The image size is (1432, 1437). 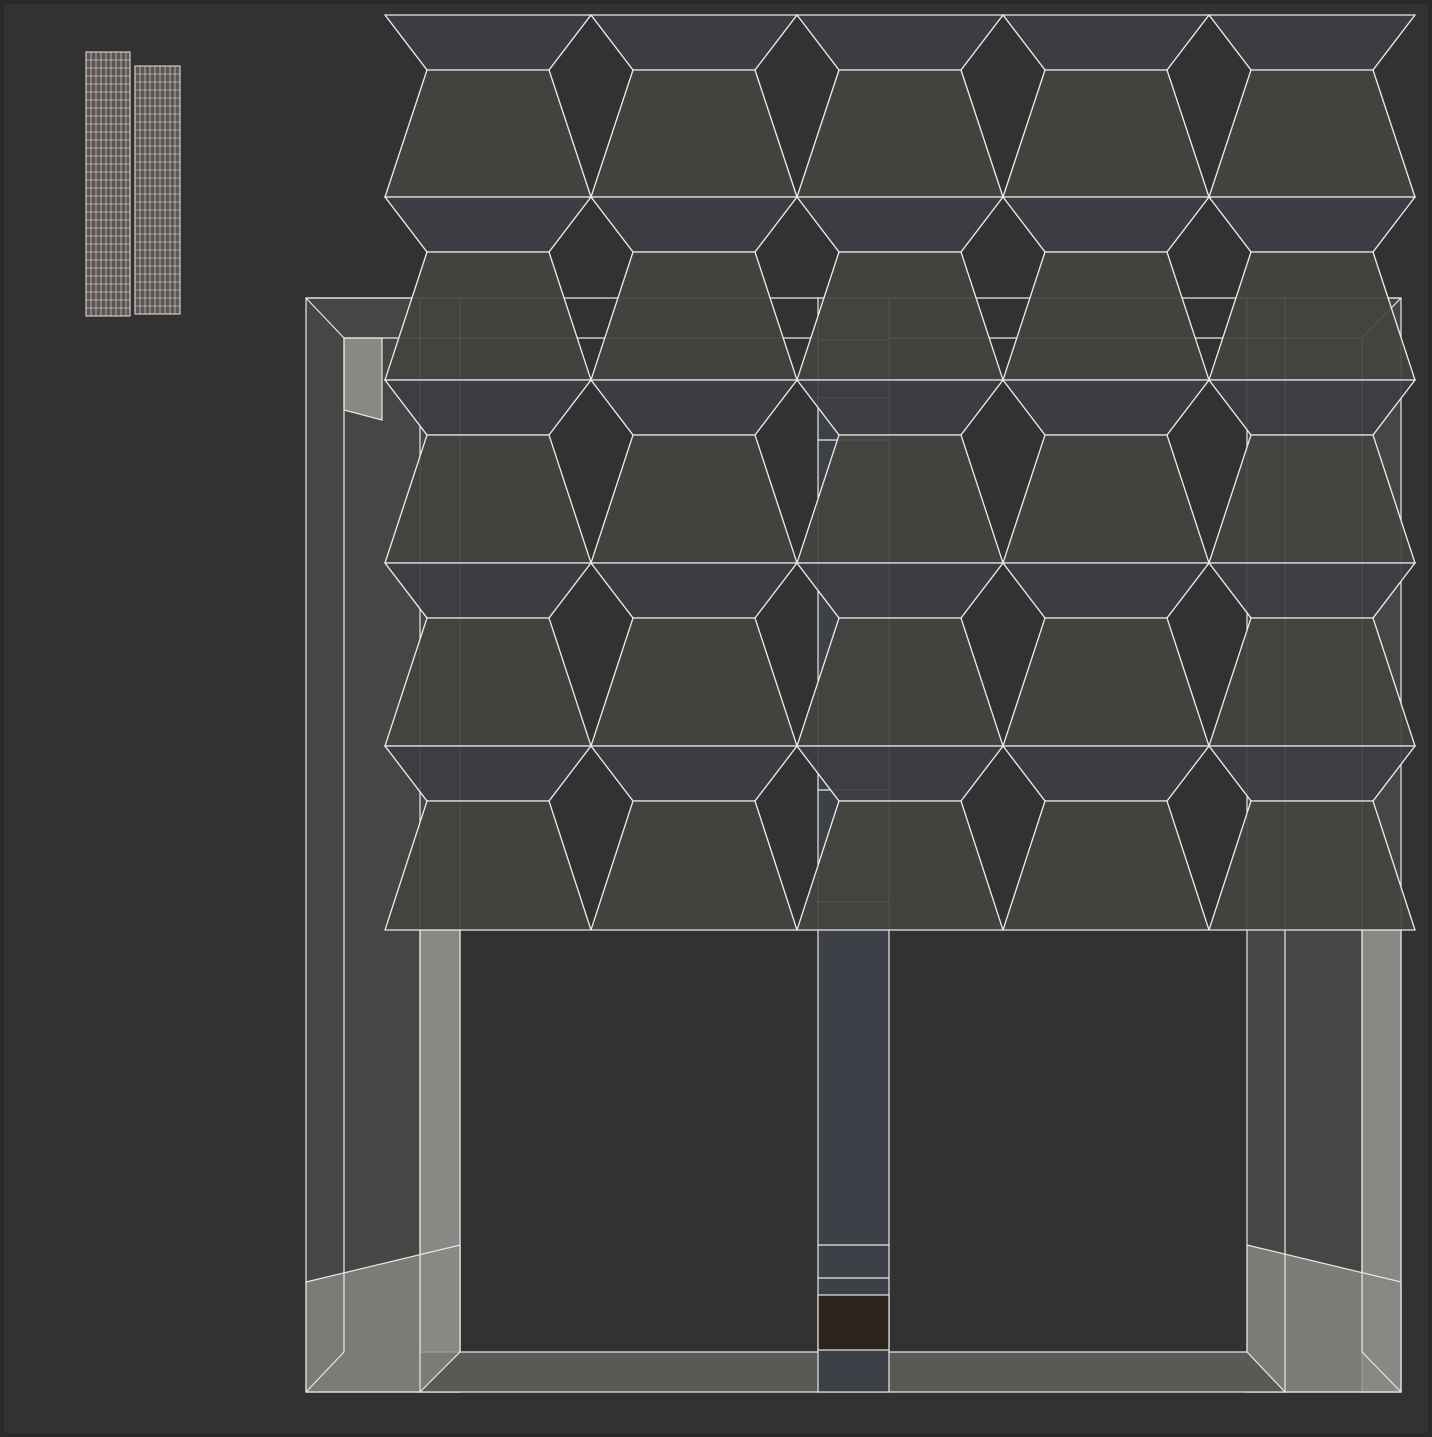 I want to click on center-strip-dark-block, so click(x=853, y=1322).